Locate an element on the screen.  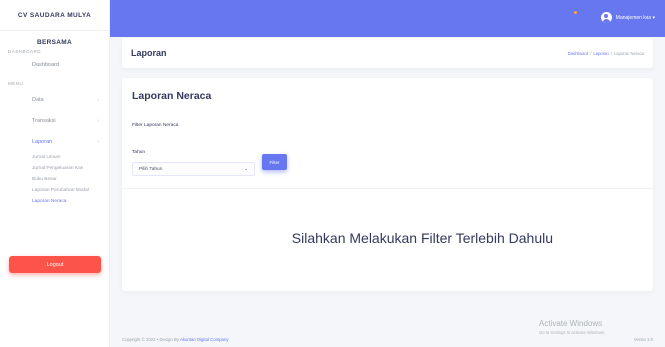
sidebar-item-label: Dashboard is located at coordinates (45, 64).